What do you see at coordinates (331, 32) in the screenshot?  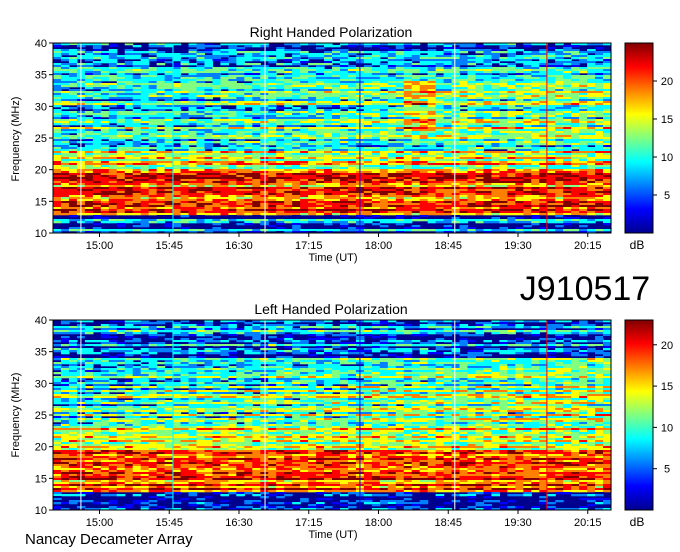 I see `panel-title: Right Handed Polarization` at bounding box center [331, 32].